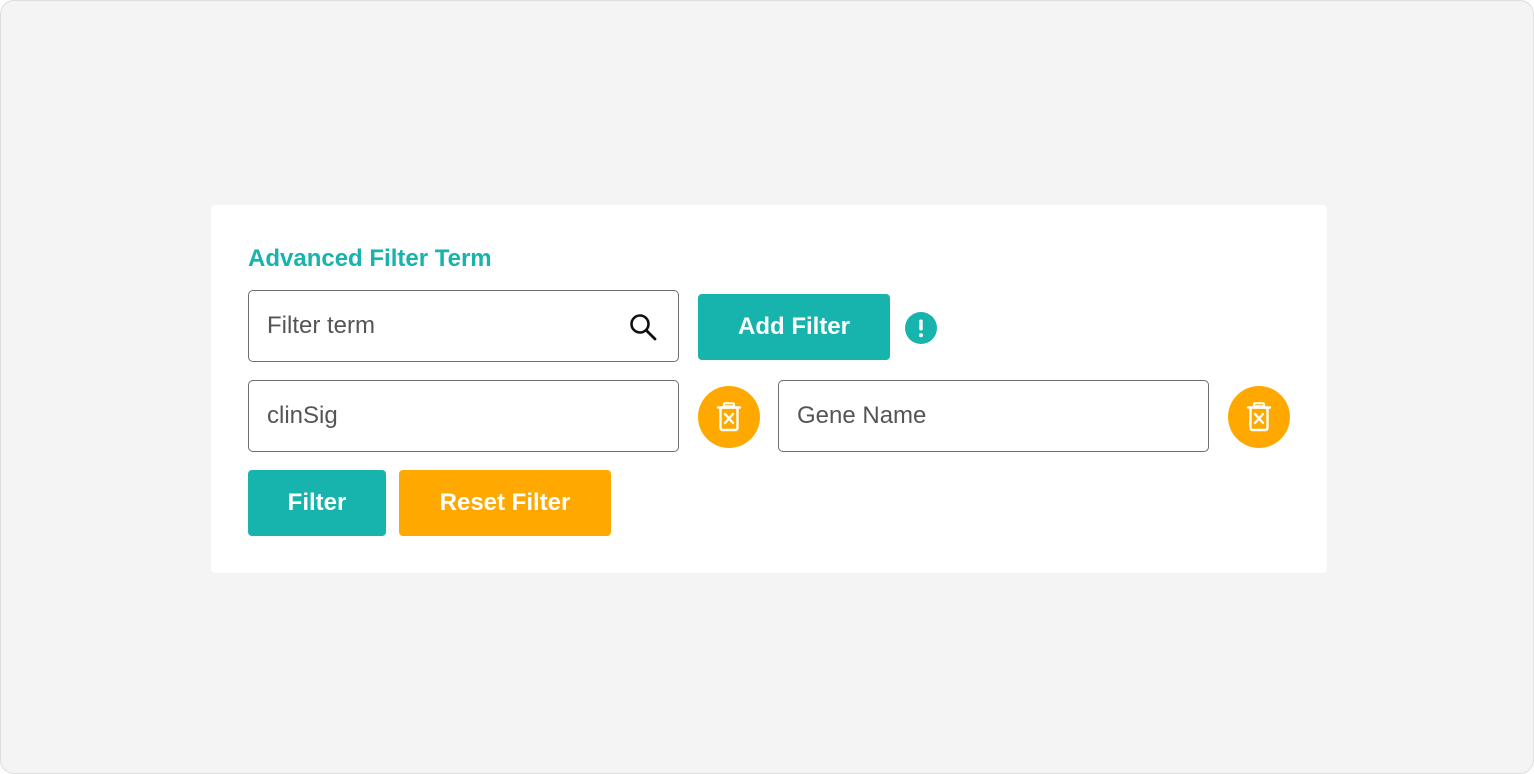 This screenshot has width=1534, height=774. I want to click on filter-term-input, so click(446, 326).